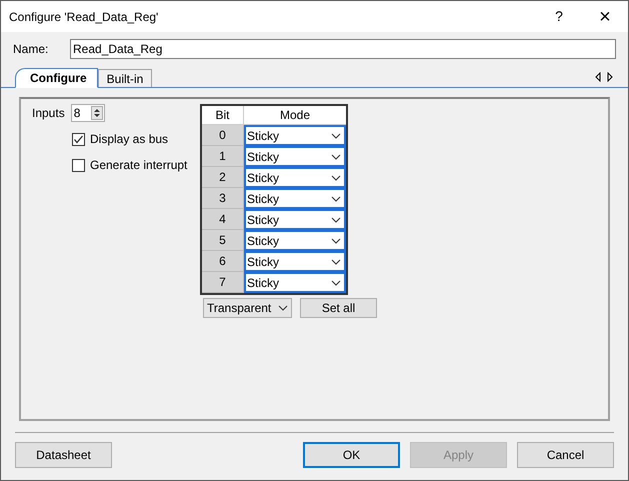 The image size is (629, 481). I want to click on checkbox-label: Display as bus, so click(129, 139).